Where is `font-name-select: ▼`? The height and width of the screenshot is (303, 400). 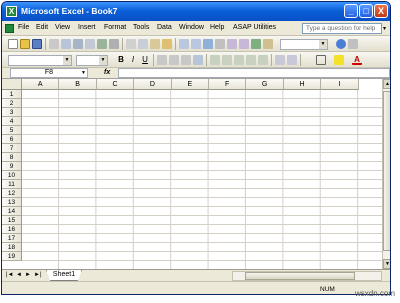
font-name-select: ▼ is located at coordinates (40, 60).